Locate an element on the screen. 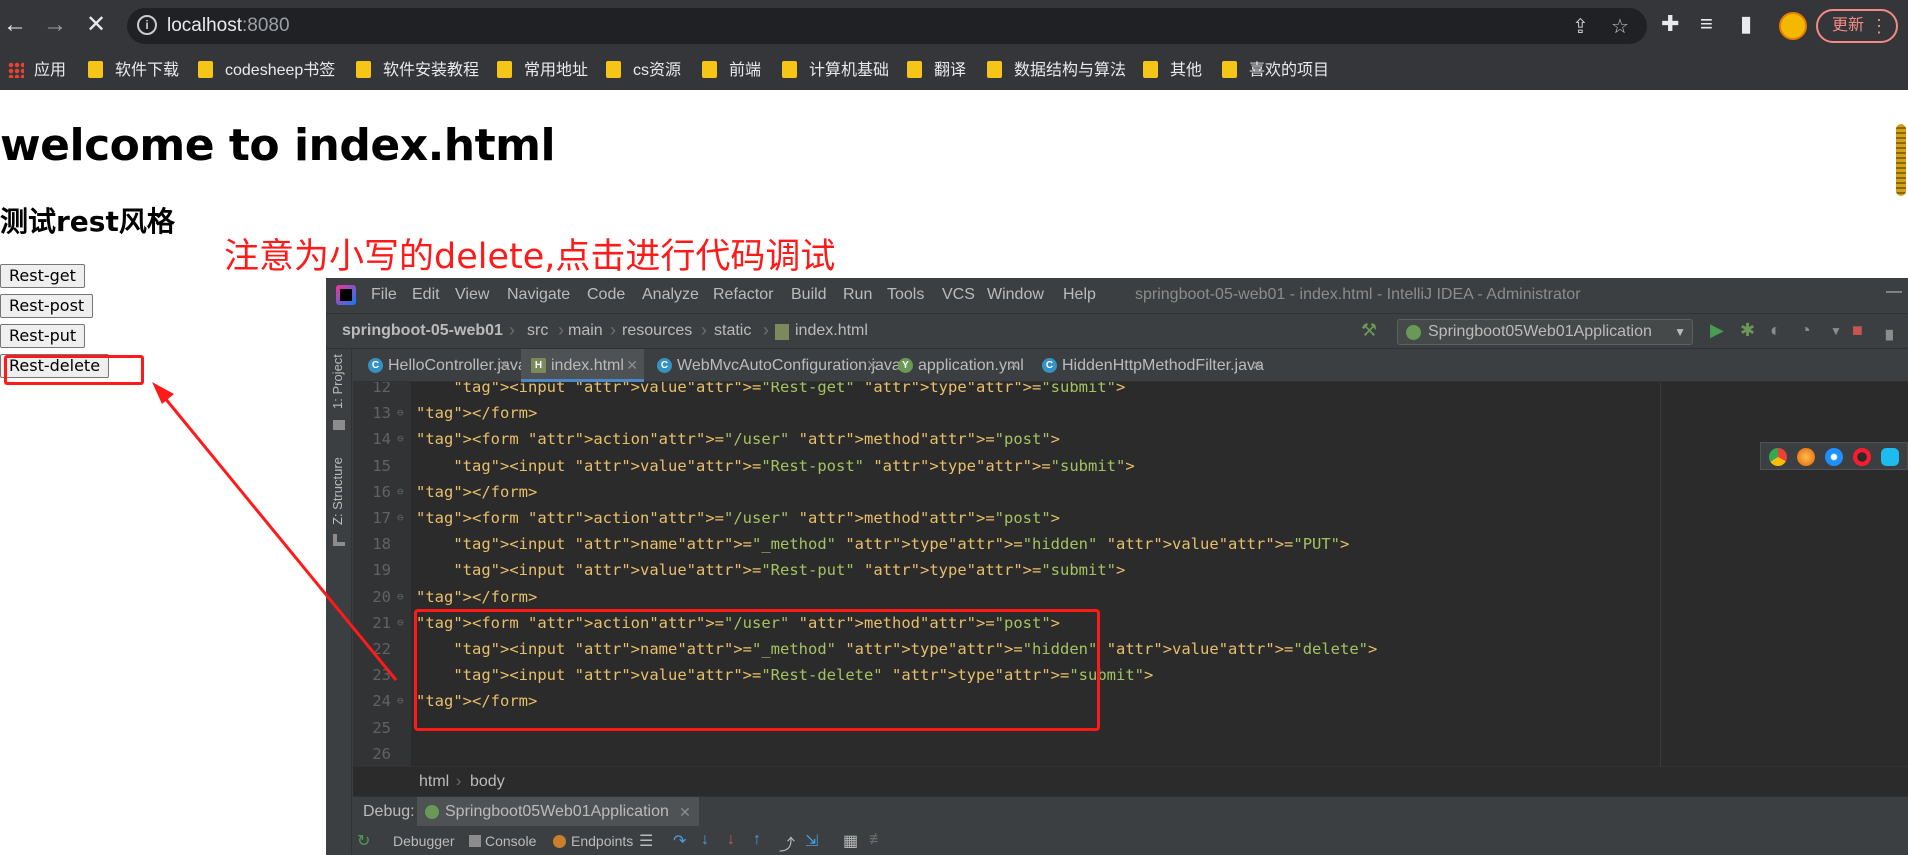 The image size is (1908, 855). endpoints-tab: Endpoints is located at coordinates (593, 841).